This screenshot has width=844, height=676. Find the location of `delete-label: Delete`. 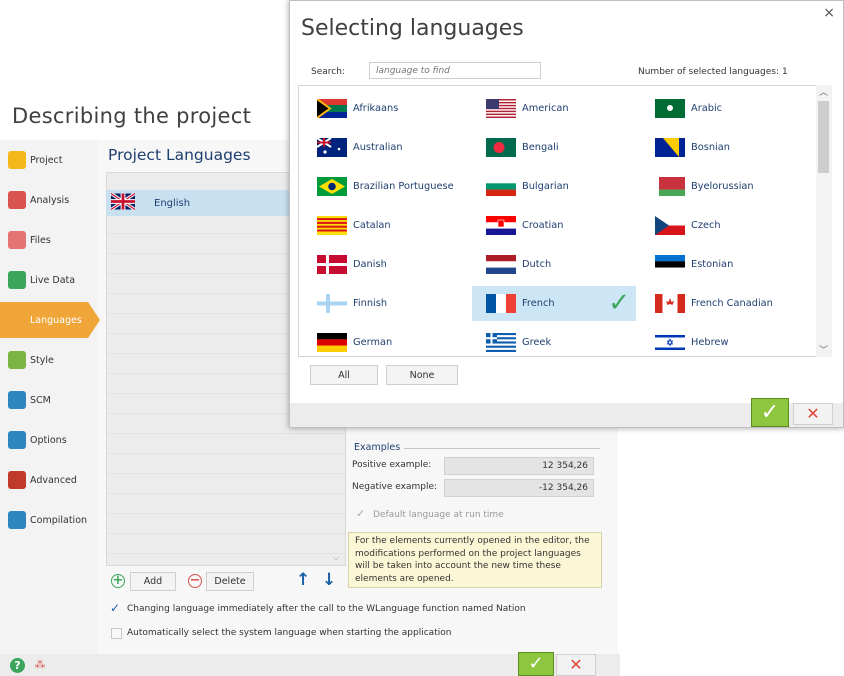

delete-label: Delete is located at coordinates (230, 581).